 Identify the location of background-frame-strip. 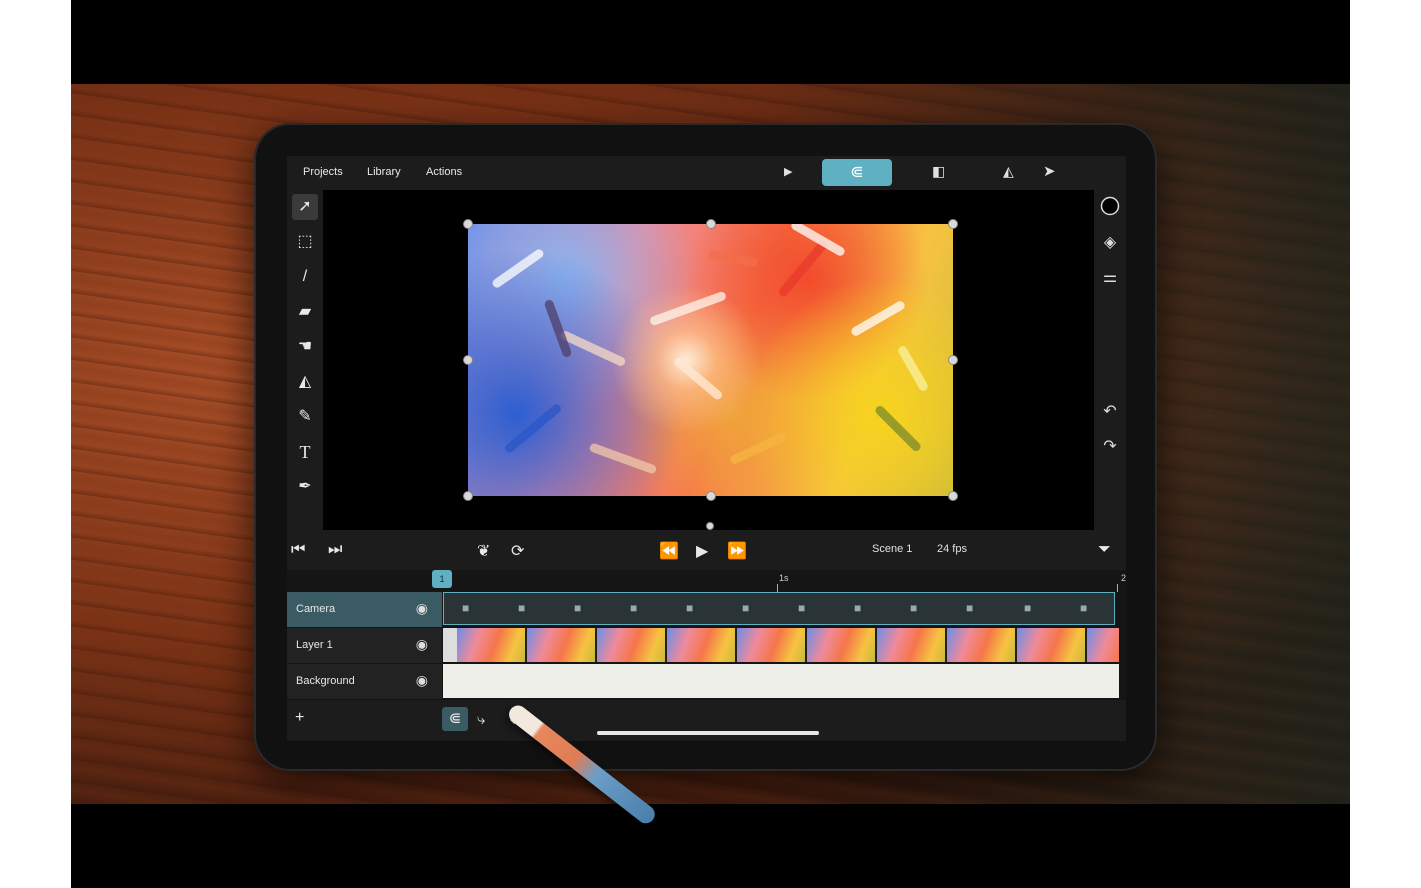
(781, 681).